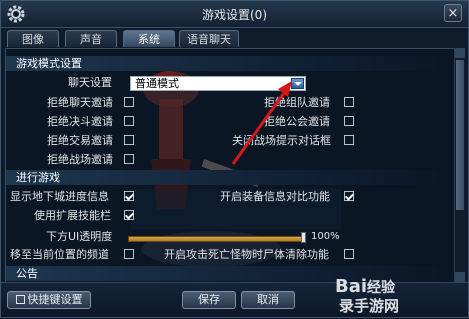 Image resolution: width=469 pixels, height=319 pixels. Describe the element at coordinates (347, 306) in the screenshot. I see `watermark-lu-text: 录` at that location.